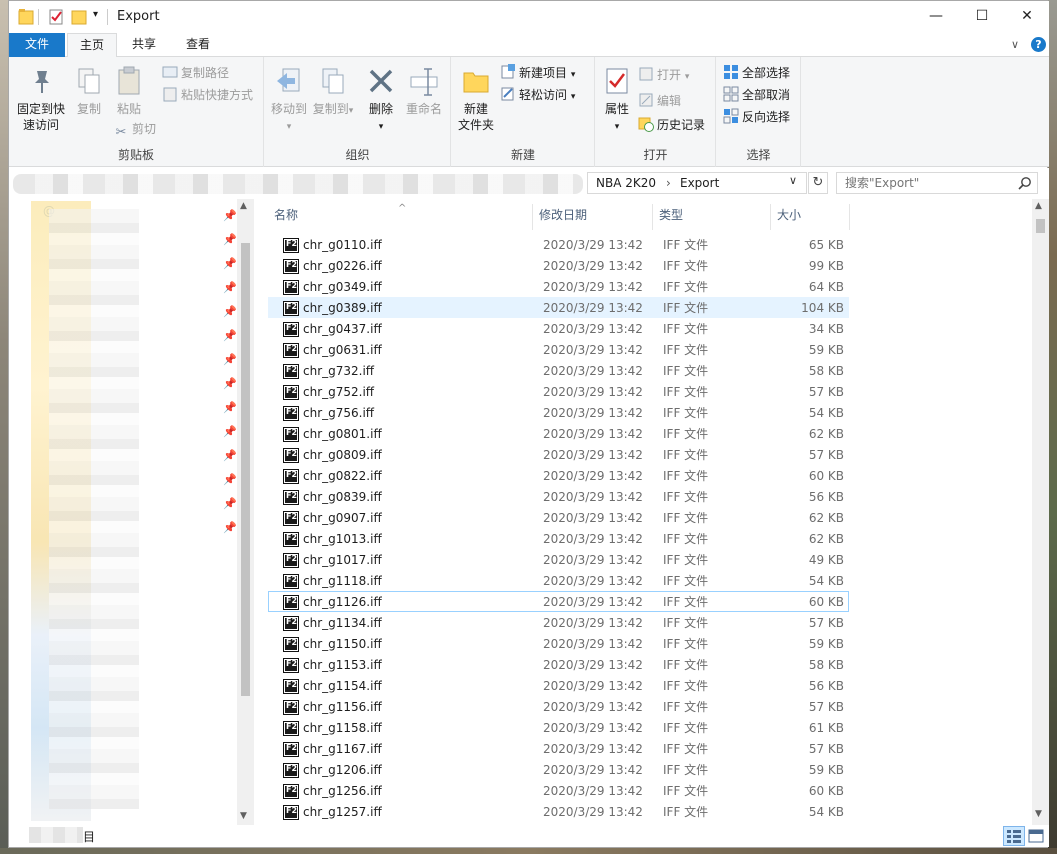 The image size is (1057, 854). Describe the element at coordinates (291, 812) in the screenshot. I see `iff-file-icon` at that location.